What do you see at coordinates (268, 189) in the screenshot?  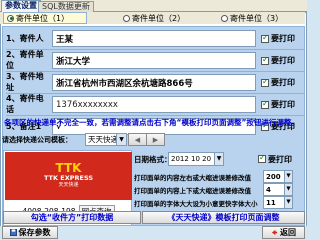 I see `offset-value: 4` at bounding box center [268, 189].